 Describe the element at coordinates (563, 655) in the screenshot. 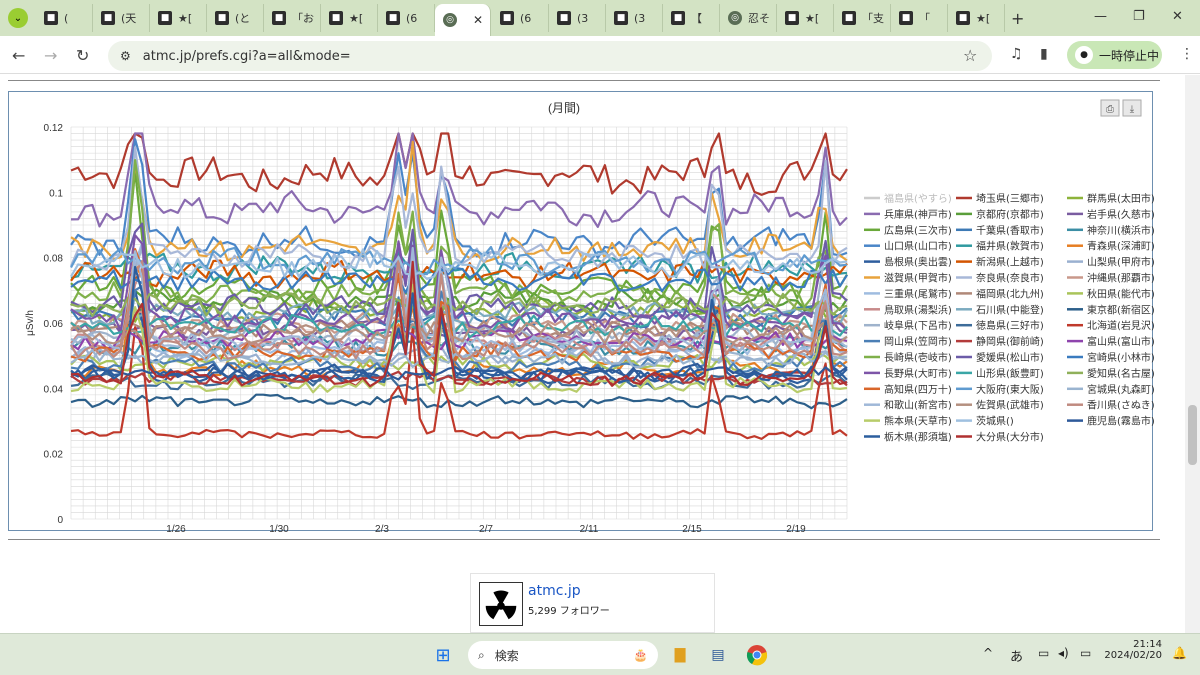

I see `taskbar-search: ⌕ 検索 🎂` at that location.